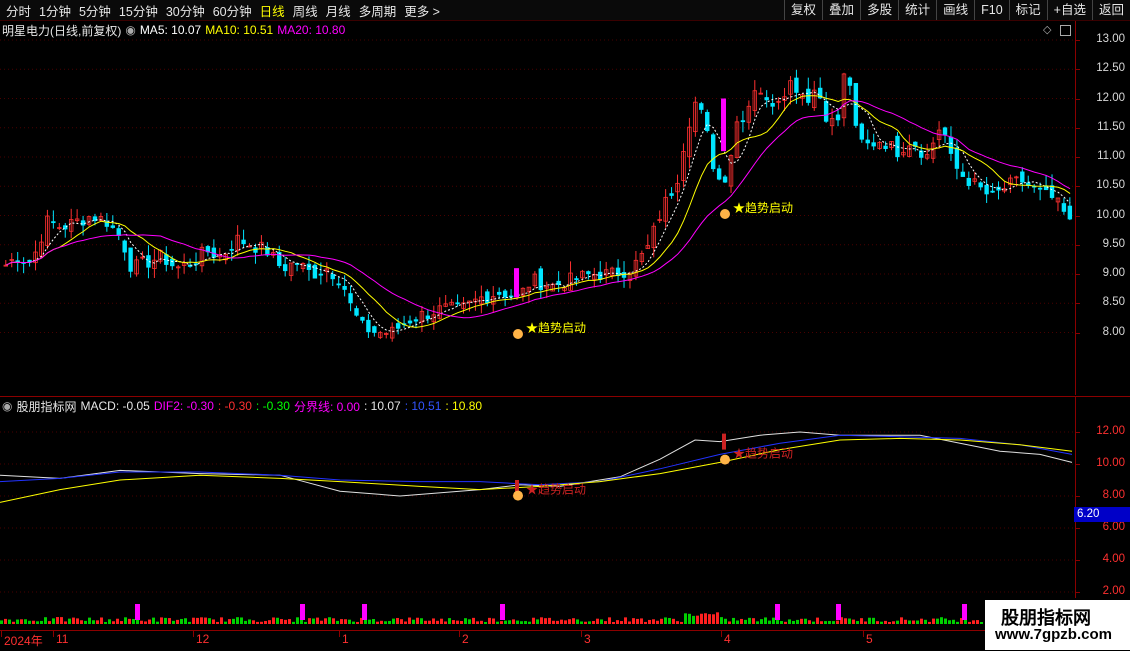 This screenshot has height=651, width=1130. Describe the element at coordinates (1102, 514) in the screenshot. I see `current-value-badge: 6.20` at that location.